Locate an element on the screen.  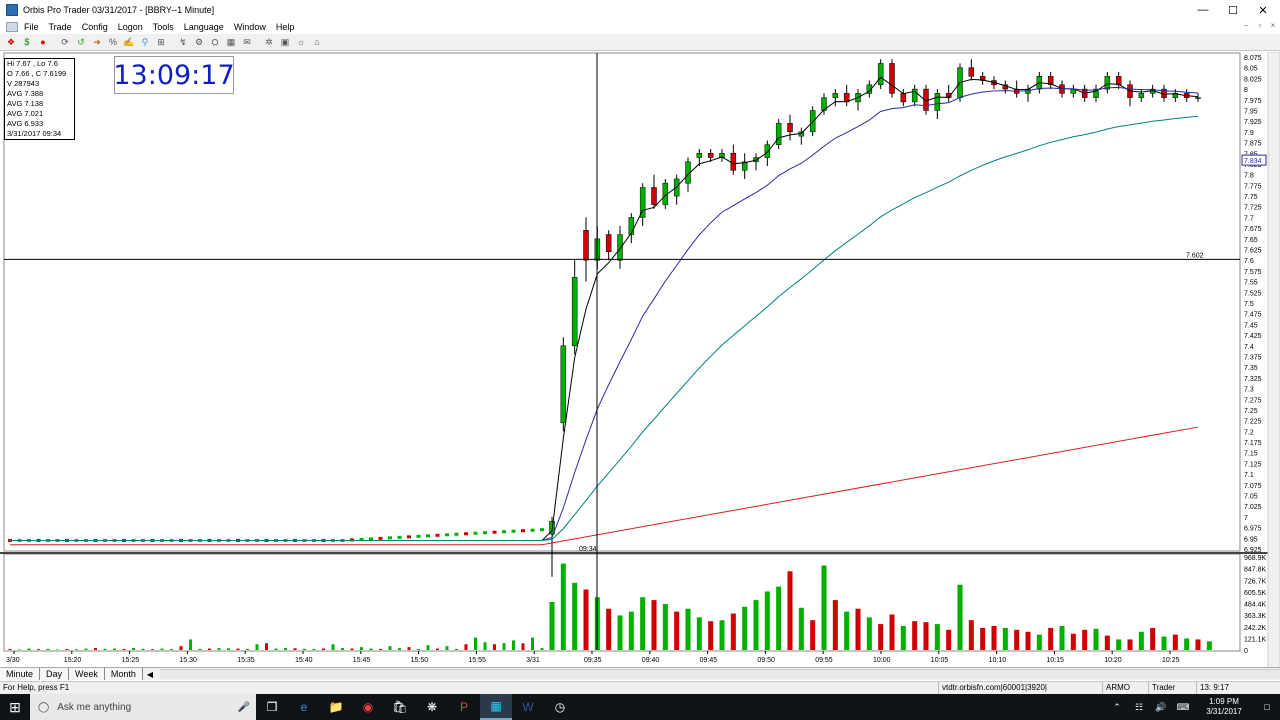
action-center-icon: □ is located at coordinates (1267, 707).